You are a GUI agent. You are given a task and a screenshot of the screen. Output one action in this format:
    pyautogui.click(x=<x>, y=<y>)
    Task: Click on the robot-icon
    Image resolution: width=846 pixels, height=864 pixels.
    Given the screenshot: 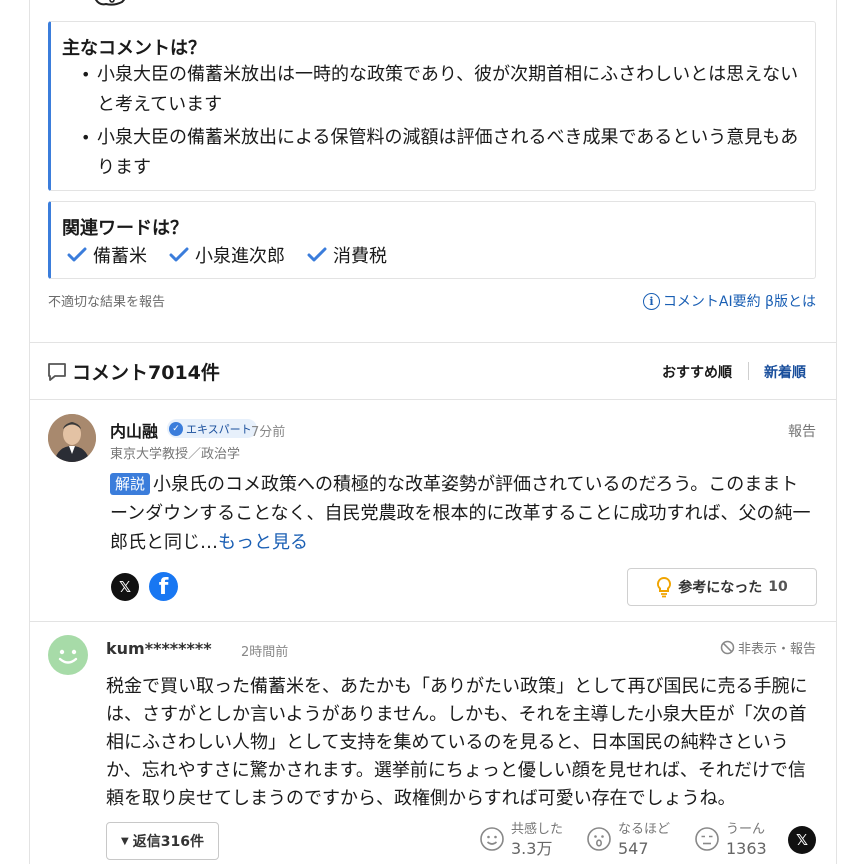 What is the action you would take?
    pyautogui.click(x=110, y=3)
    